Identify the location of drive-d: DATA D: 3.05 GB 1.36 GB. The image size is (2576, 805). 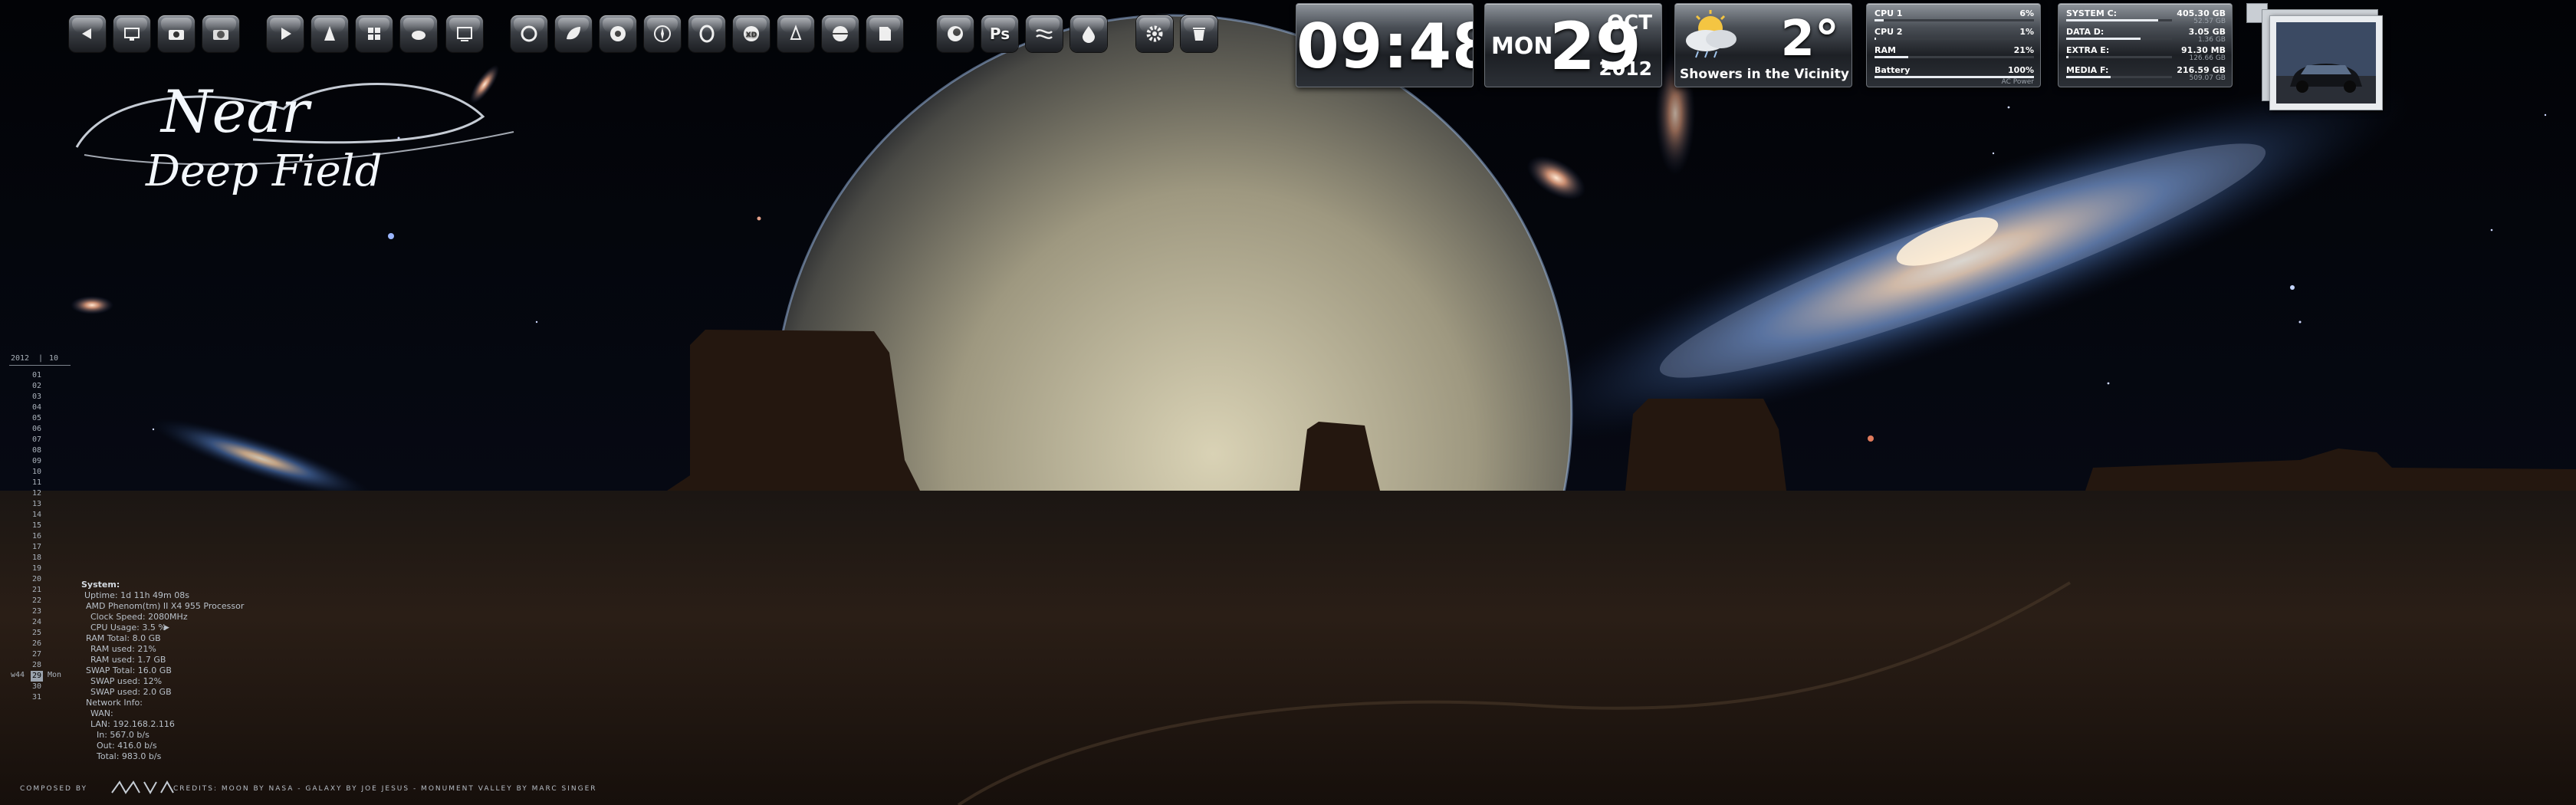
(2146, 36).